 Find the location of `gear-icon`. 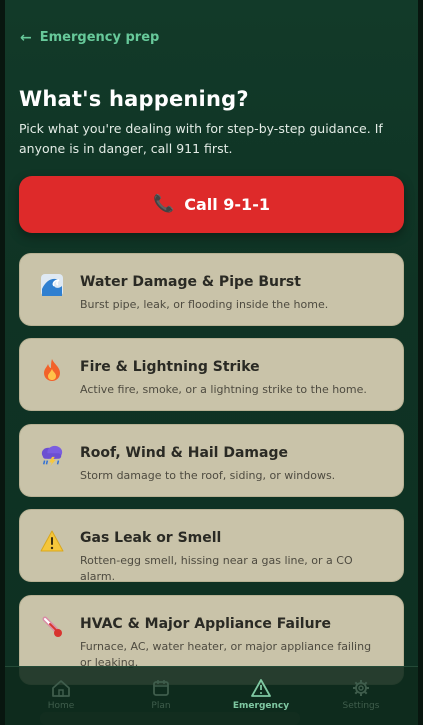

gear-icon is located at coordinates (361, 688).